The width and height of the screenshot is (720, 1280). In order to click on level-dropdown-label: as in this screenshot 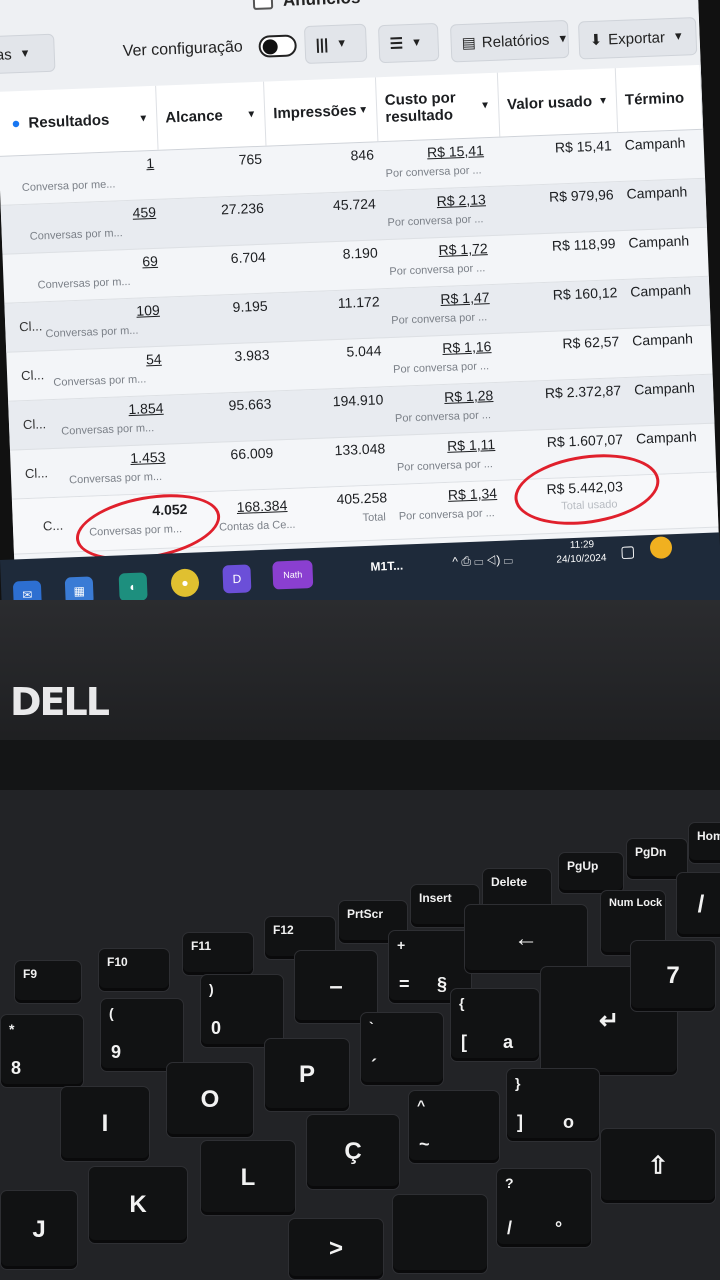, I will do `click(6, 54)`.